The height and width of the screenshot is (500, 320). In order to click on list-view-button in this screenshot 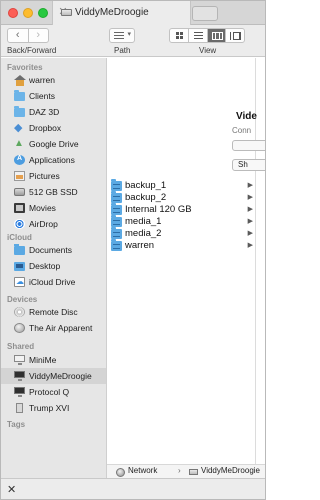, I will do `click(197, 35)`.